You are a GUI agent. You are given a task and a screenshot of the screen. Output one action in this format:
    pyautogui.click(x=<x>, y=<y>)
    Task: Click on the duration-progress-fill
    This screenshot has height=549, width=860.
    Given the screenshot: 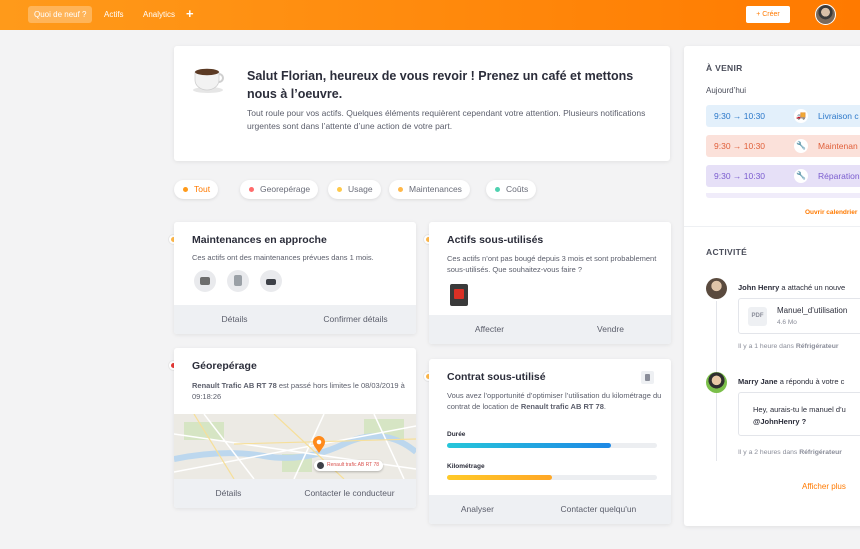 What is the action you would take?
    pyautogui.click(x=529, y=445)
    